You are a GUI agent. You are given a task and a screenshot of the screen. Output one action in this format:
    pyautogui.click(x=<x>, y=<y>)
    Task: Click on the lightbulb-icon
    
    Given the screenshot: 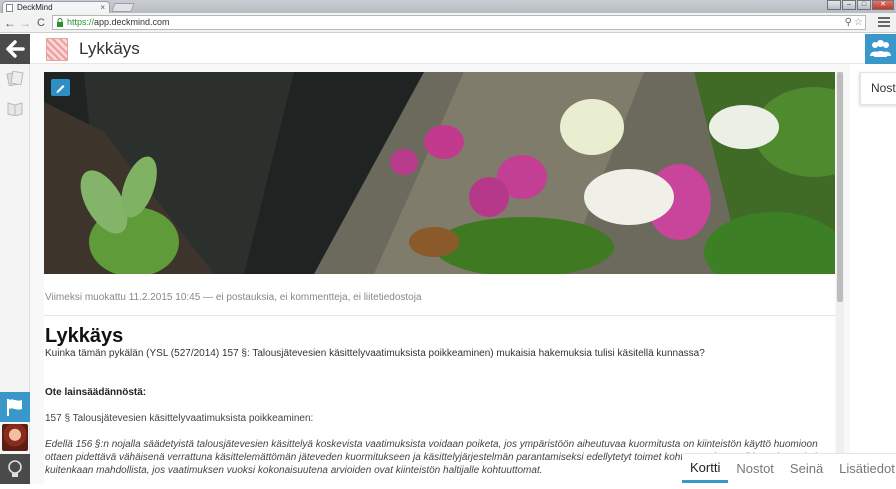 What is the action you would take?
    pyautogui.click(x=15, y=468)
    